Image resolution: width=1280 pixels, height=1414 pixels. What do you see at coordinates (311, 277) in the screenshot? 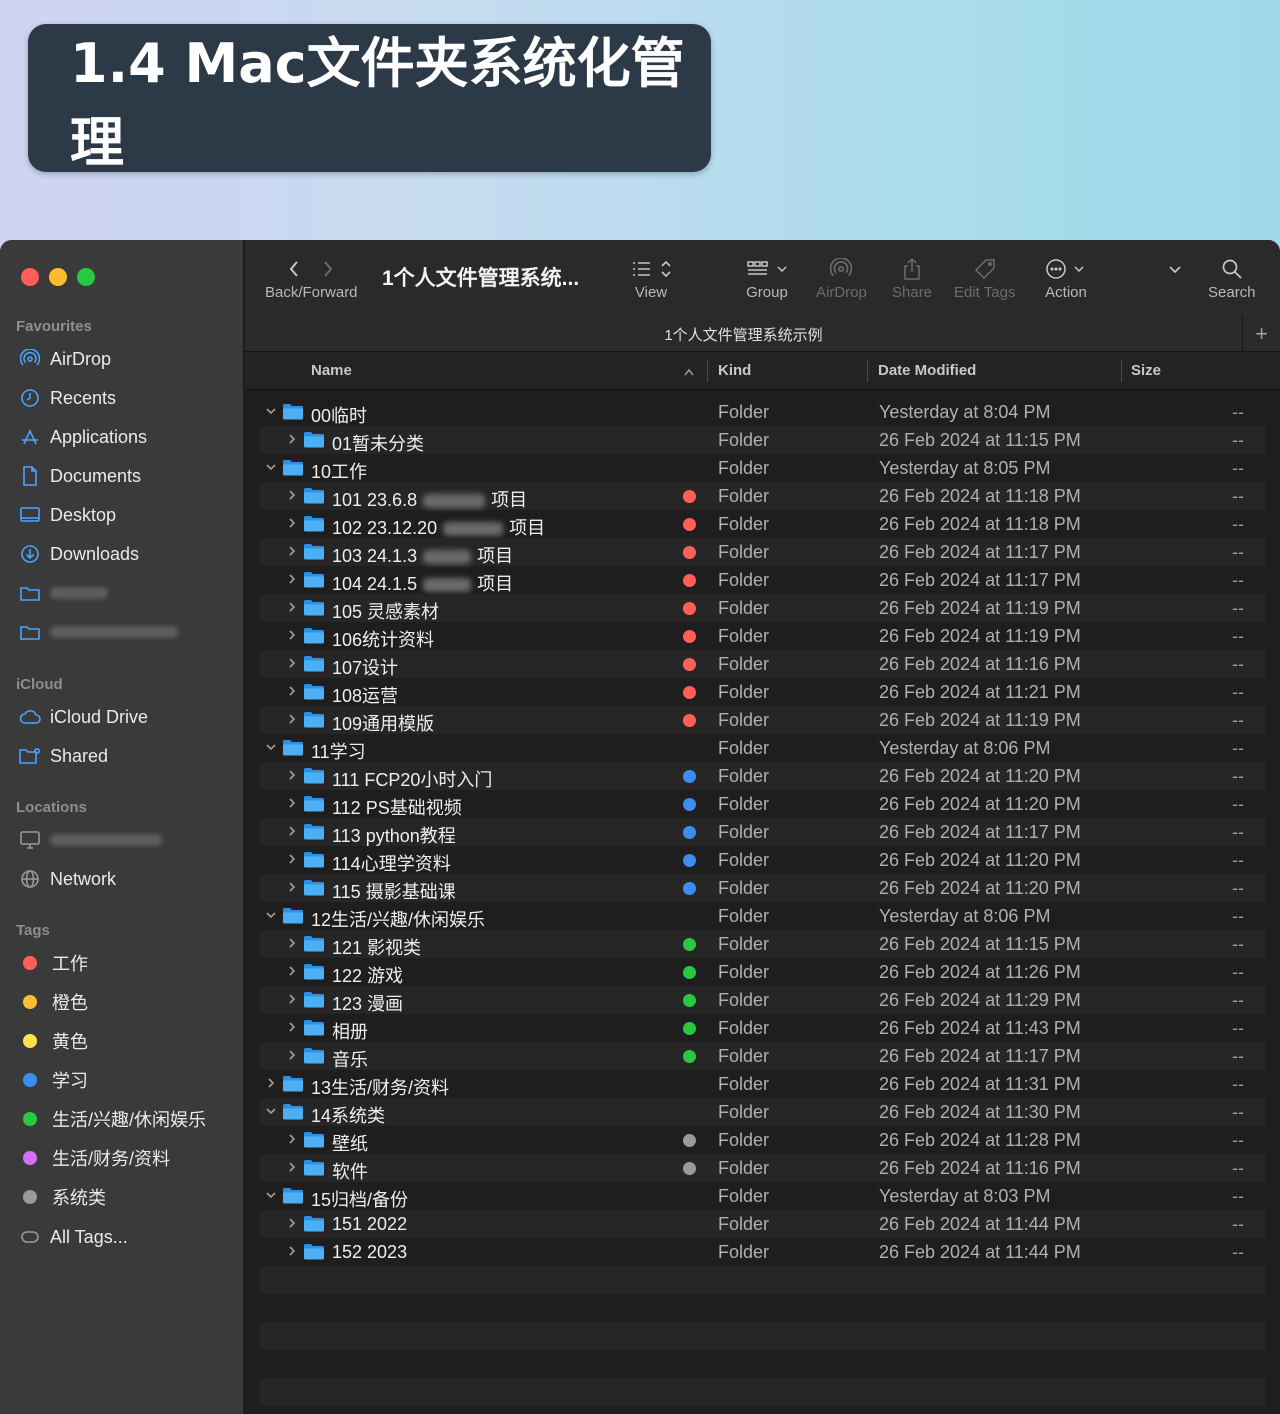
I see `back-forward-control: Back/Forward` at bounding box center [311, 277].